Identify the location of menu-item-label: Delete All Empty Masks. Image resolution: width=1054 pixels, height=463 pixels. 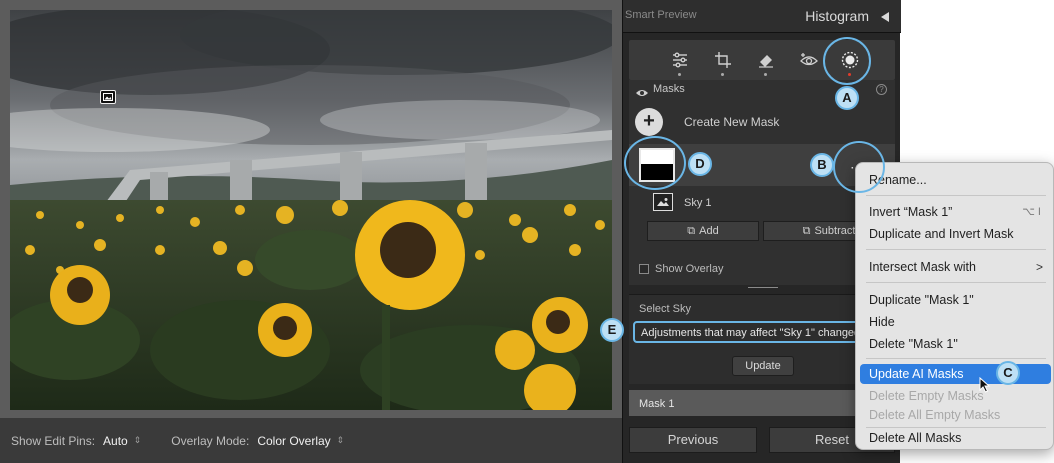
(935, 415).